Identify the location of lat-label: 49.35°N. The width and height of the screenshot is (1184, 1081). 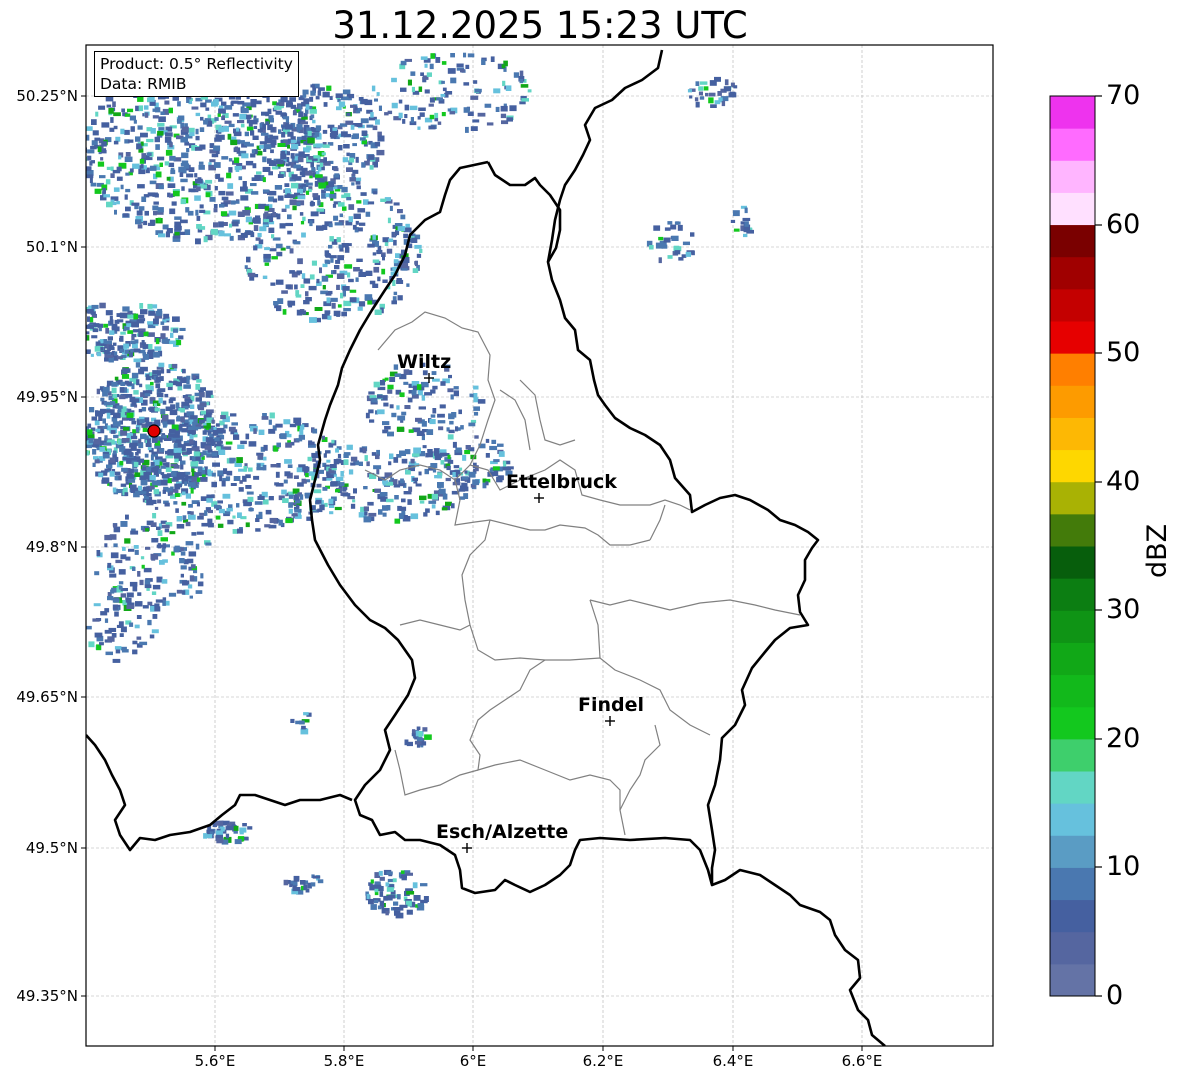
(47, 996).